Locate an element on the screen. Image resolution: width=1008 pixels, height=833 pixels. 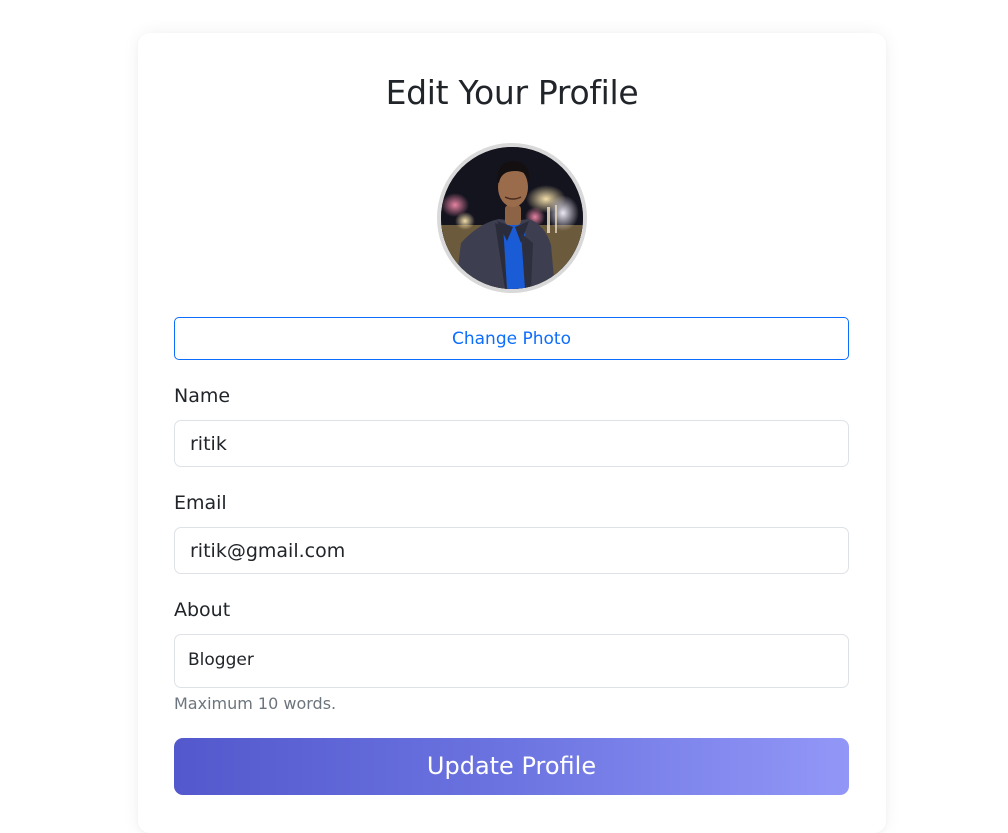
page-title: Edit Your Profile is located at coordinates (512, 92).